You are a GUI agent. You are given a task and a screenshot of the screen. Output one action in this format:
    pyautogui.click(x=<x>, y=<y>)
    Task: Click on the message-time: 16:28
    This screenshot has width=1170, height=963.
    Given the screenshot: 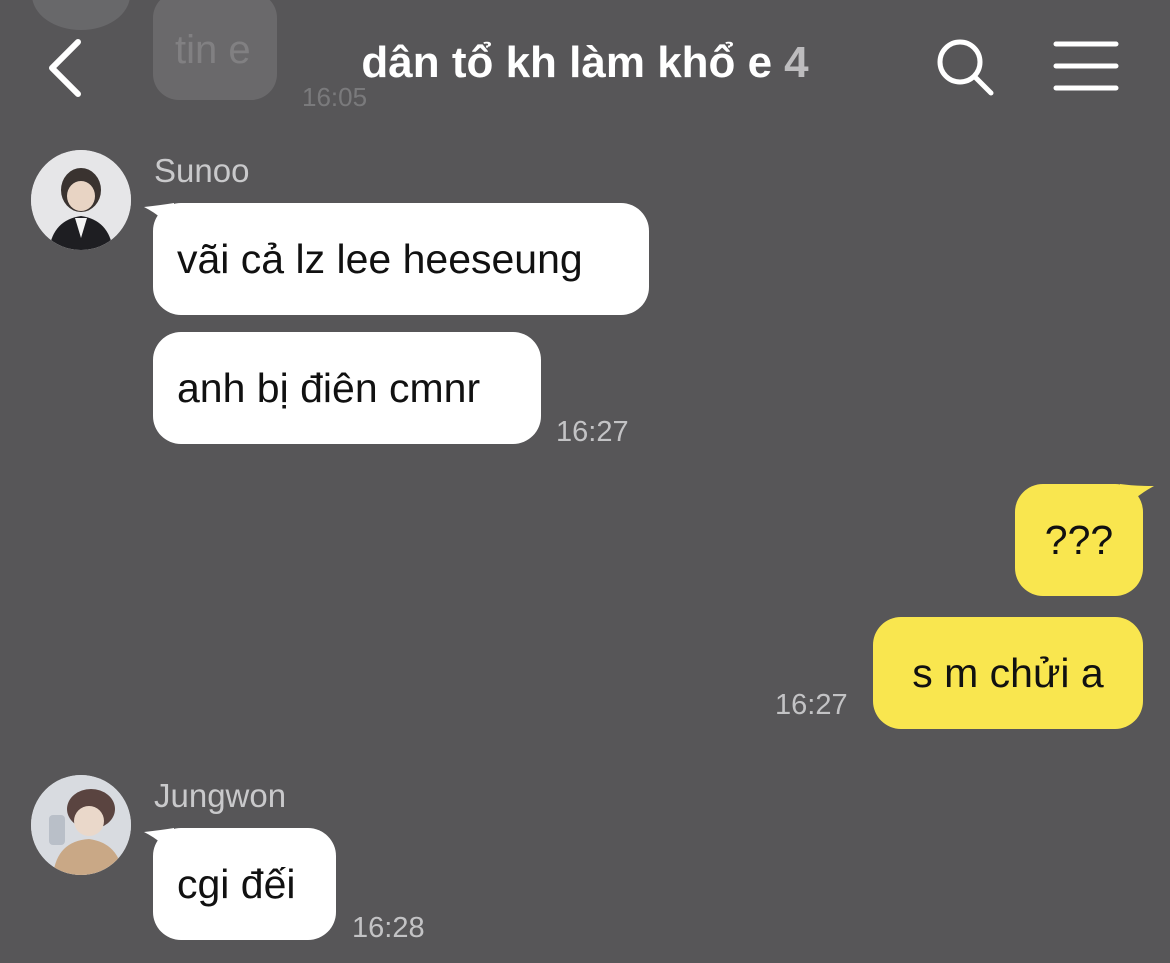 What is the action you would take?
    pyautogui.click(x=388, y=928)
    